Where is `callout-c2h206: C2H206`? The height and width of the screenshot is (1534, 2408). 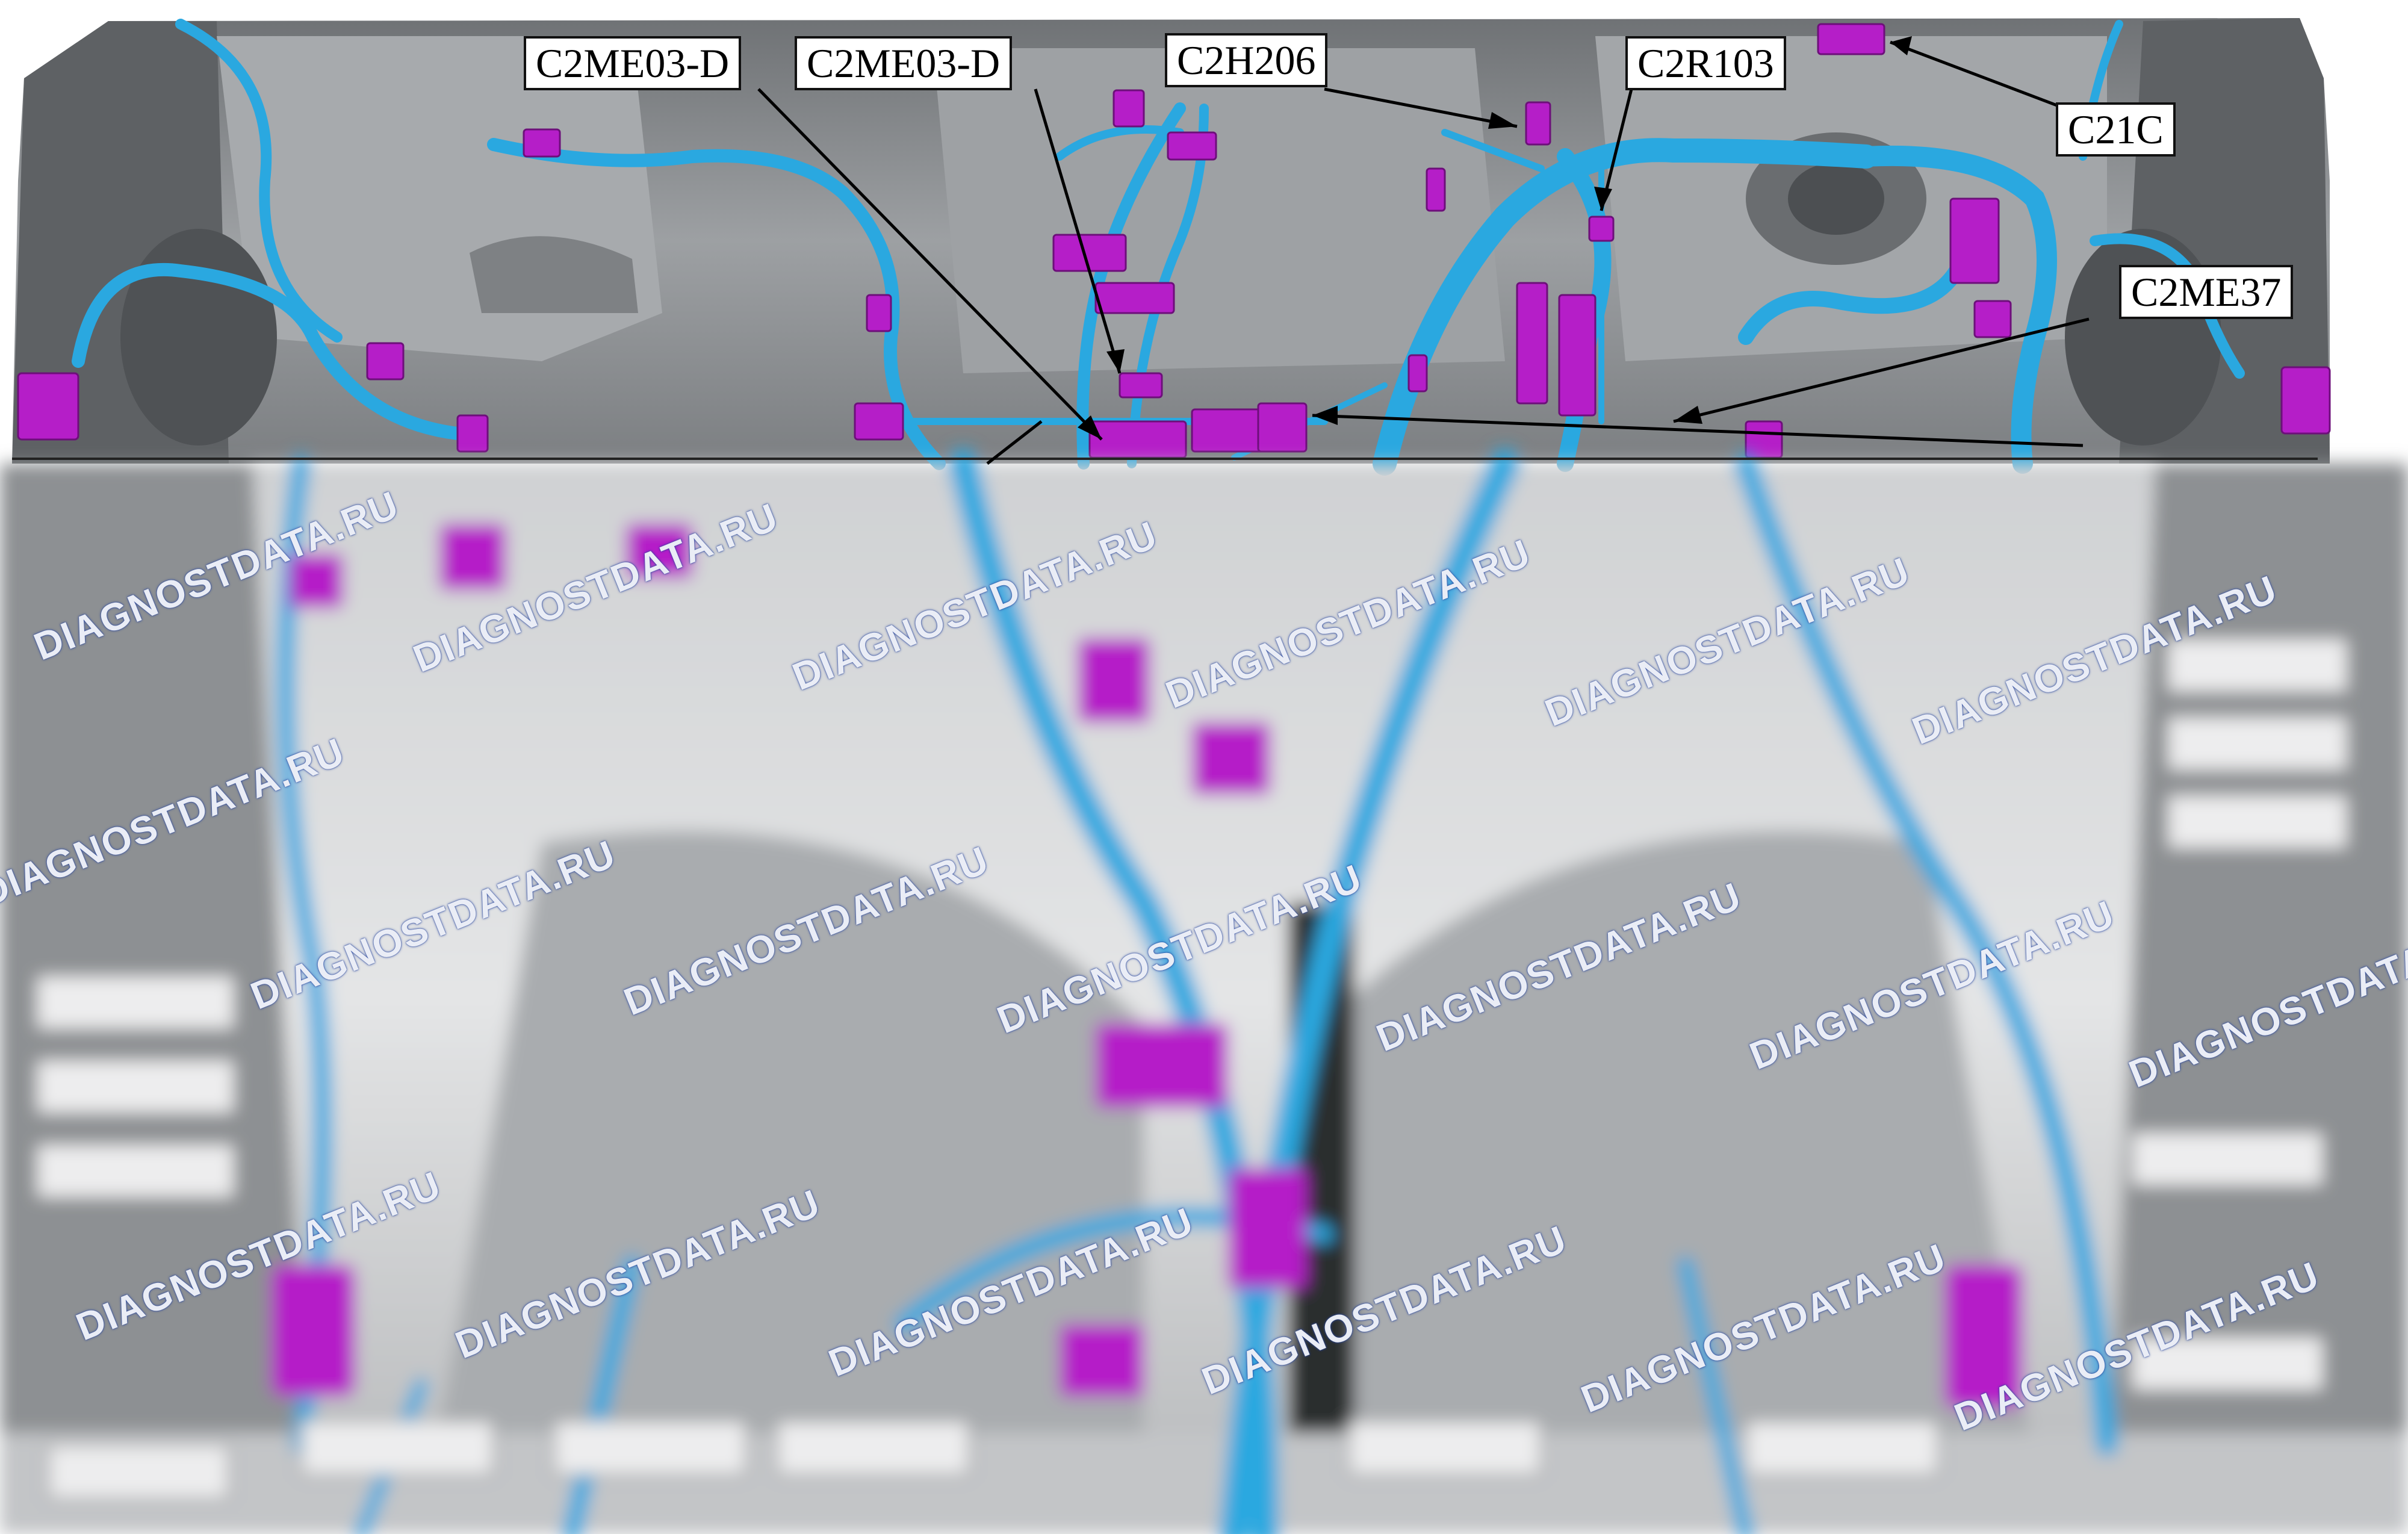
callout-c2h206: C2H206 is located at coordinates (1246, 60).